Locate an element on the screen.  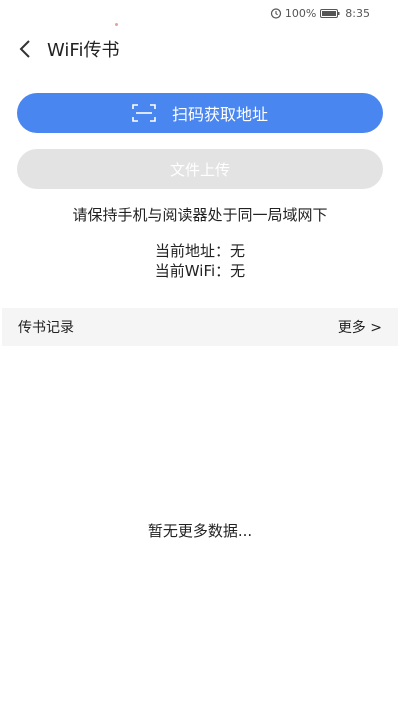
status-time: 8:35 is located at coordinates (357, 13).